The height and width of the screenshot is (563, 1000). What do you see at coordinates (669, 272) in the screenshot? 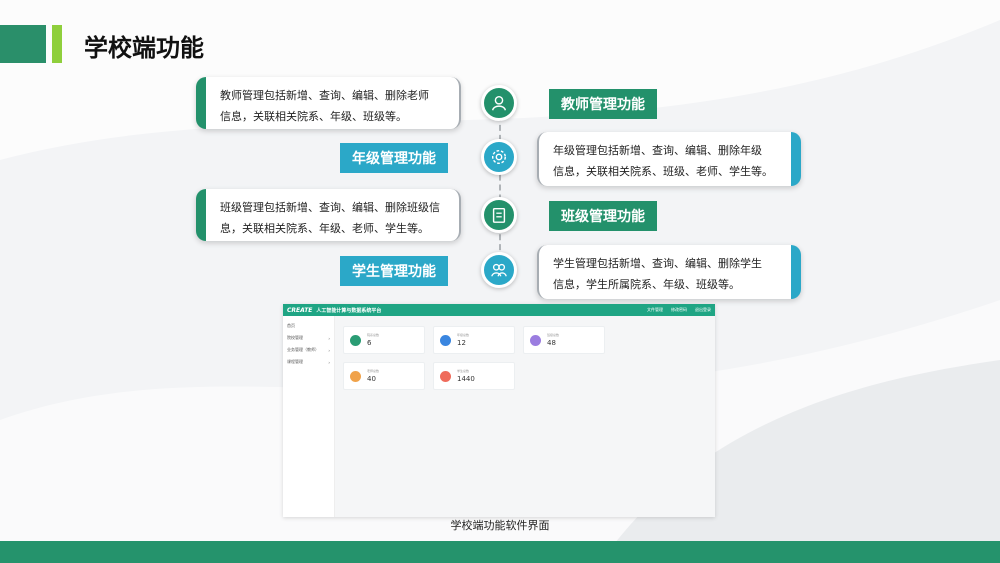
I see `student-desc-box: 学生管理包括新增、查询、编辑、删除学生 信息，学生所属院系、年级、班级等。` at bounding box center [669, 272].